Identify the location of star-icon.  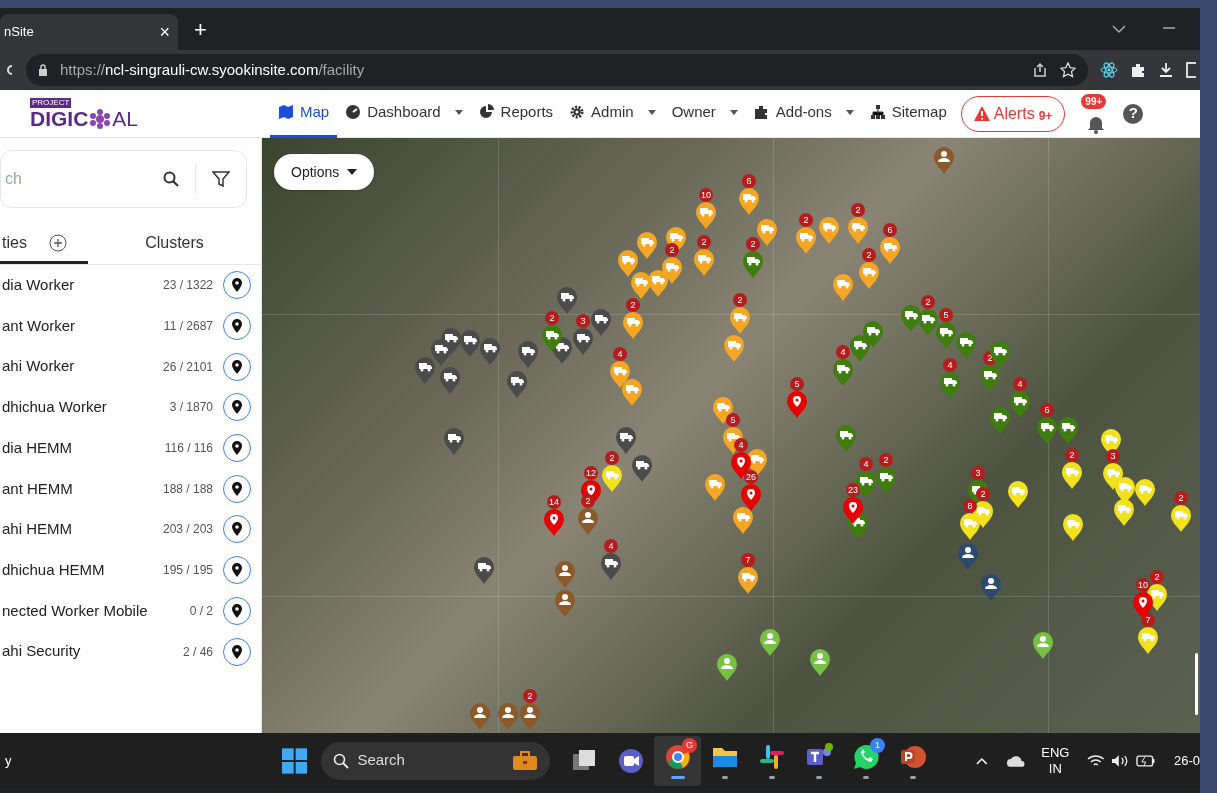
(1068, 70).